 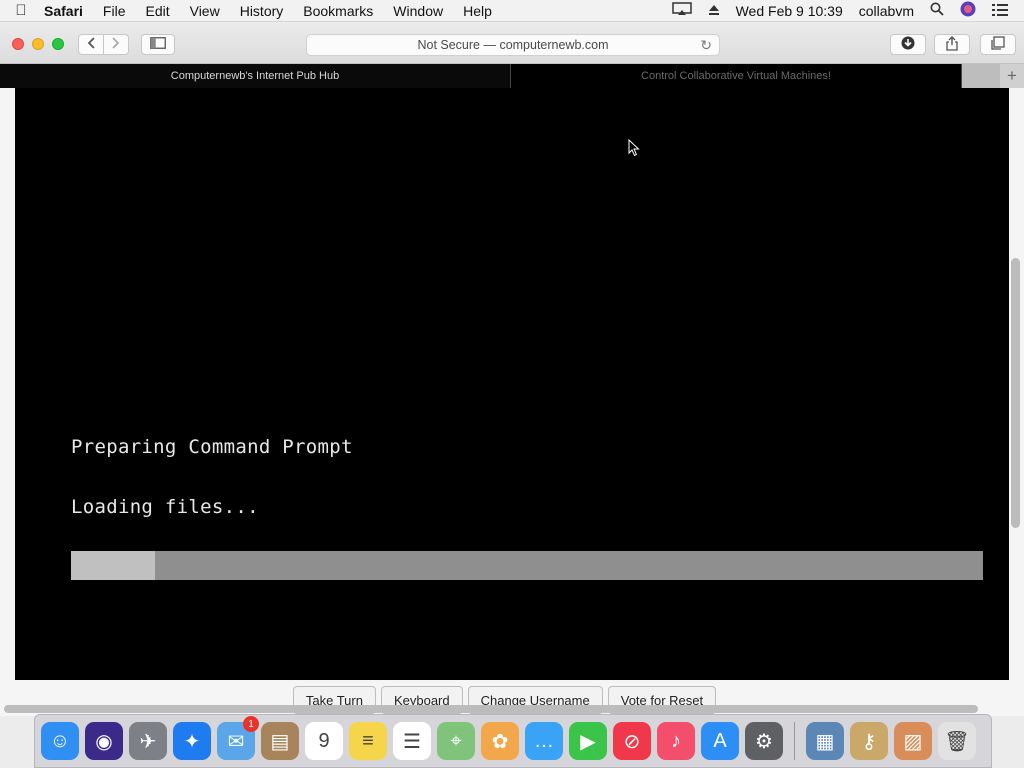 What do you see at coordinates (981, 76) in the screenshot?
I see `tab-bar-spacer` at bounding box center [981, 76].